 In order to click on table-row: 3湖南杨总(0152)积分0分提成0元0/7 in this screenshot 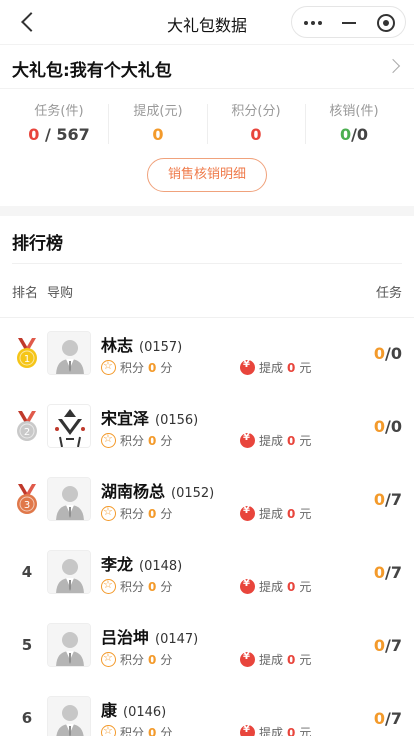, I will do `click(207, 500)`.